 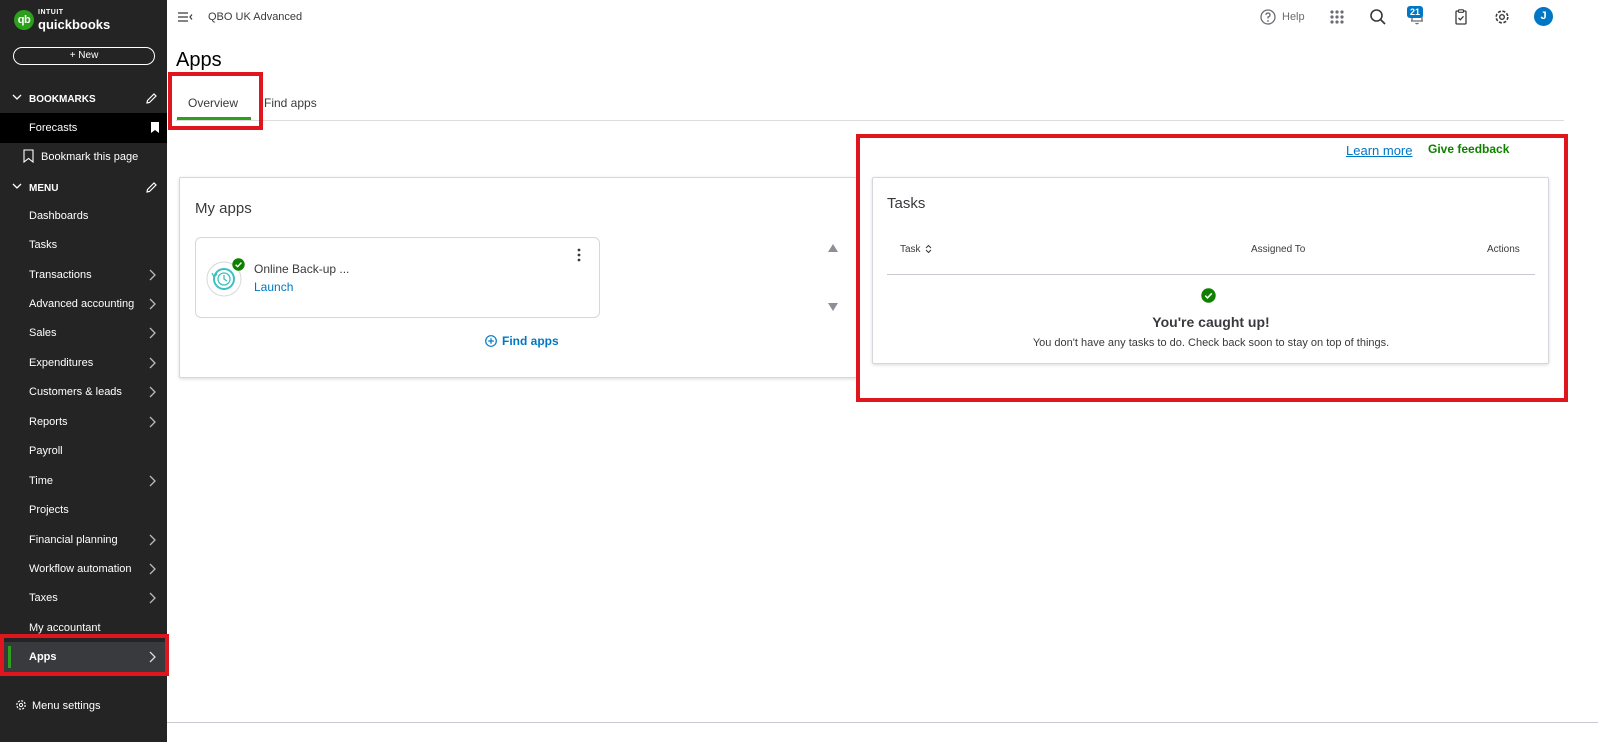 What do you see at coordinates (882, 18) in the screenshot?
I see `top-bar: QBO UK Advanced Help 21 J` at bounding box center [882, 18].